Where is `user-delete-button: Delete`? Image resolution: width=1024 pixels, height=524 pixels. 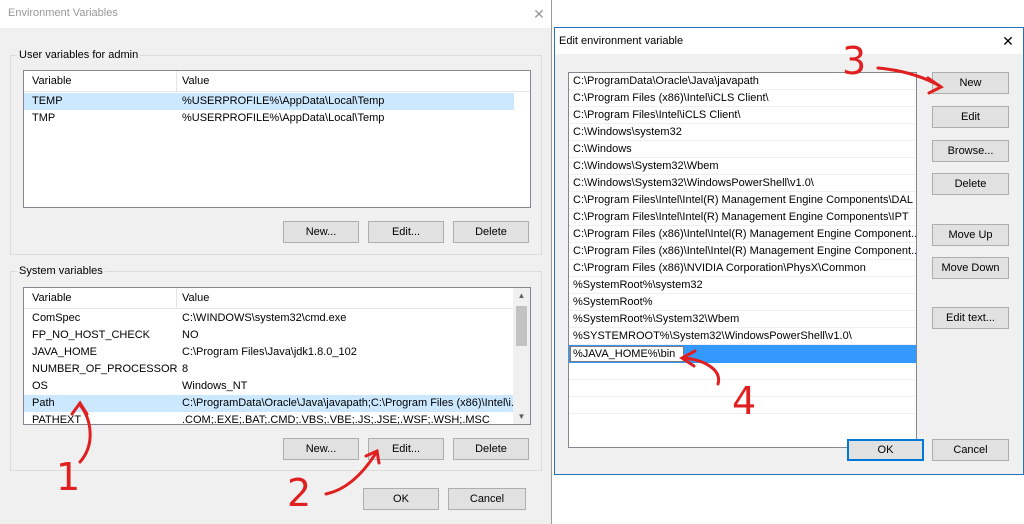 user-delete-button: Delete is located at coordinates (491, 232).